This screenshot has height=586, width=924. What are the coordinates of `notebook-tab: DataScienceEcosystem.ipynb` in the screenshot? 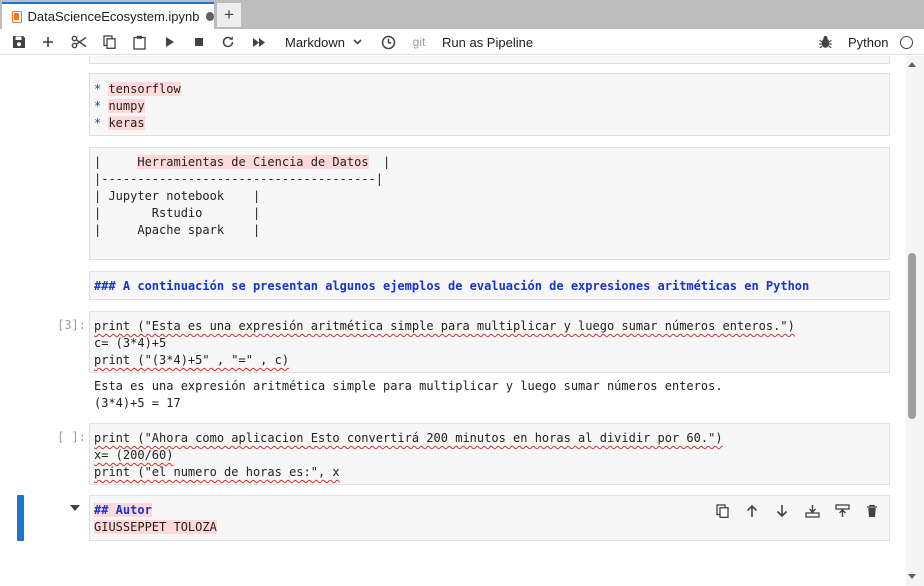 It's located at (108, 15).